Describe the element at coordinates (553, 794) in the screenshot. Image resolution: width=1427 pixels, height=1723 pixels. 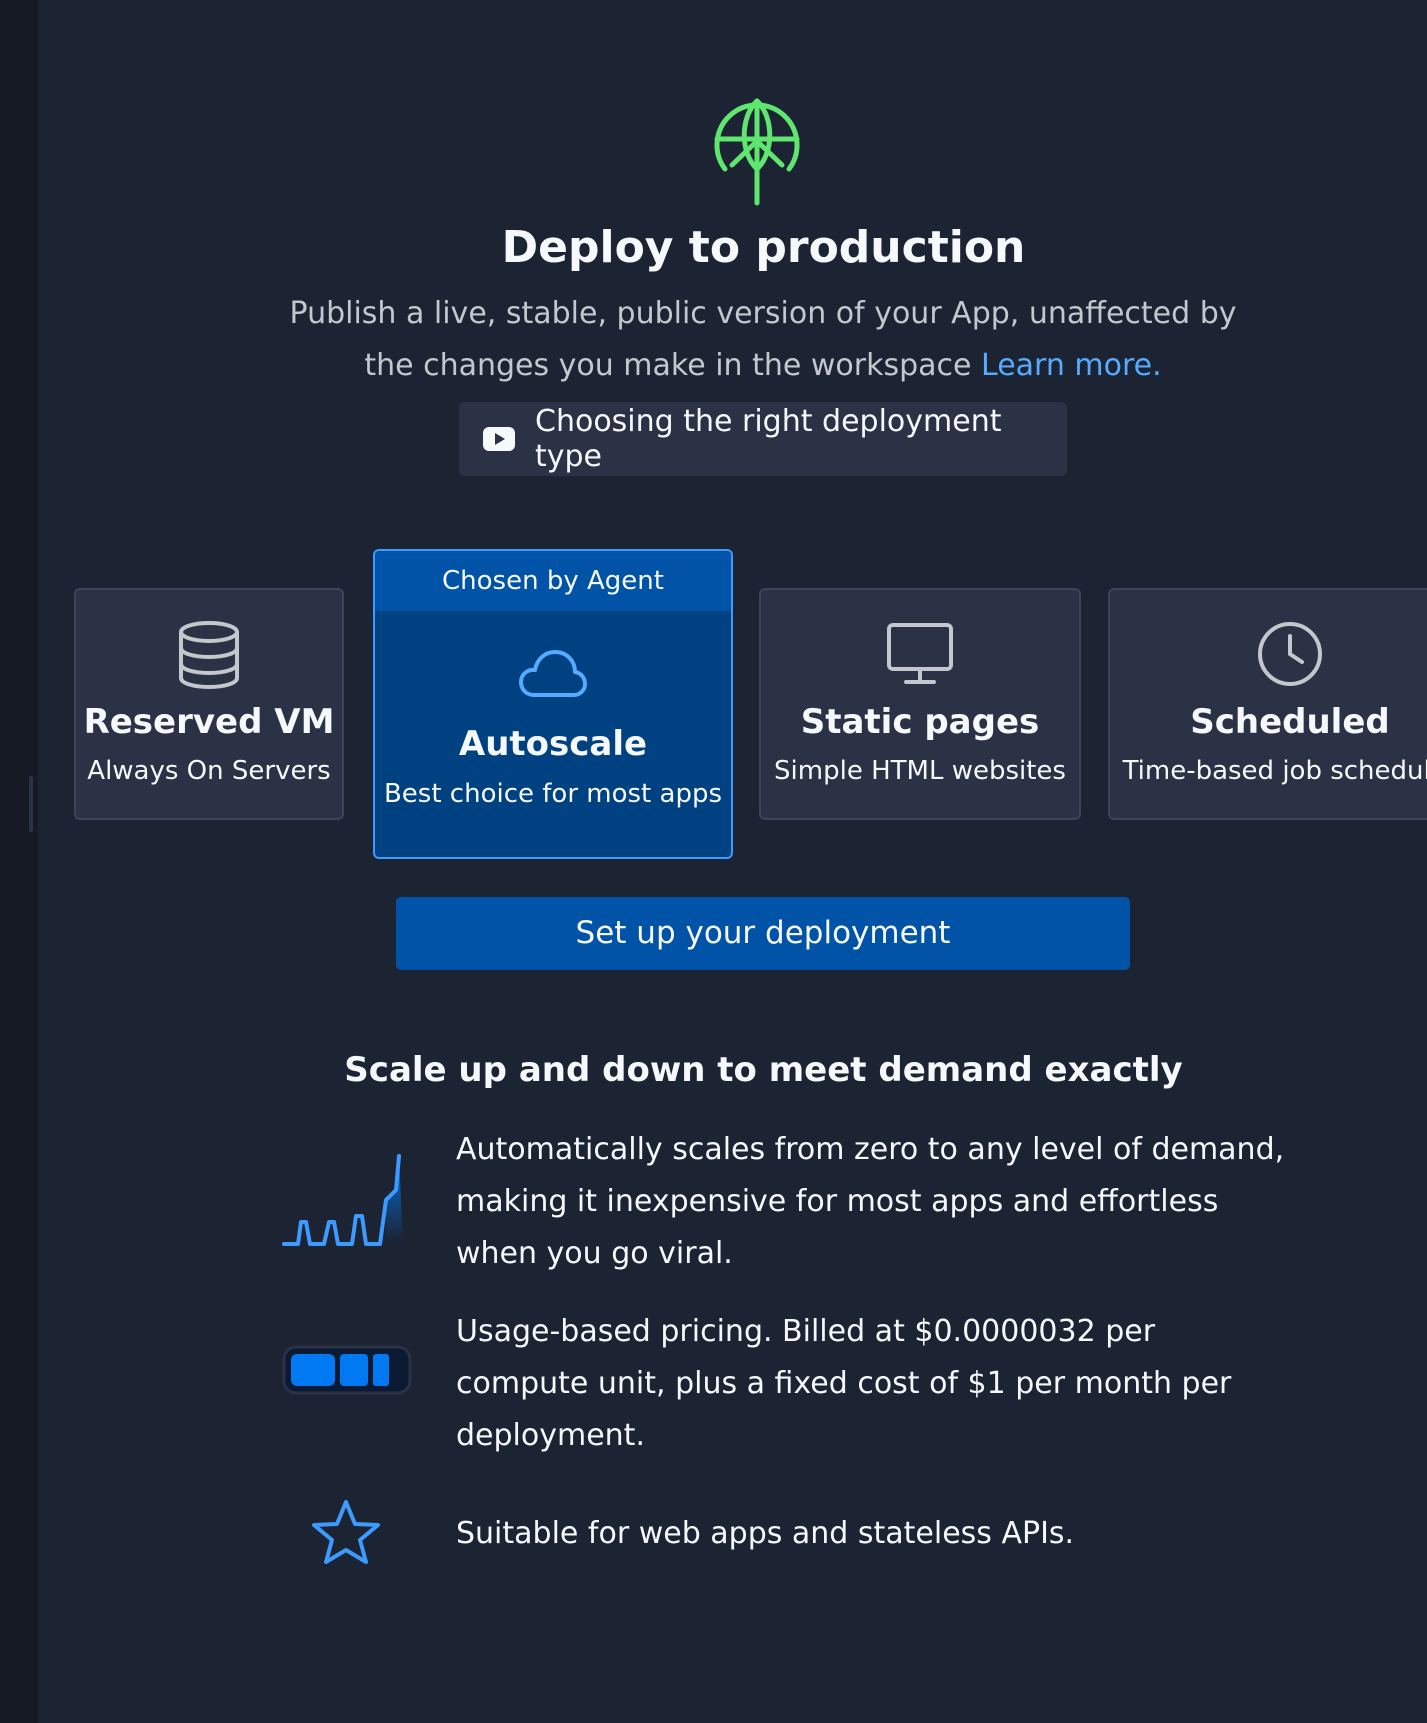
I see `option-description: Best choice for most apps` at that location.